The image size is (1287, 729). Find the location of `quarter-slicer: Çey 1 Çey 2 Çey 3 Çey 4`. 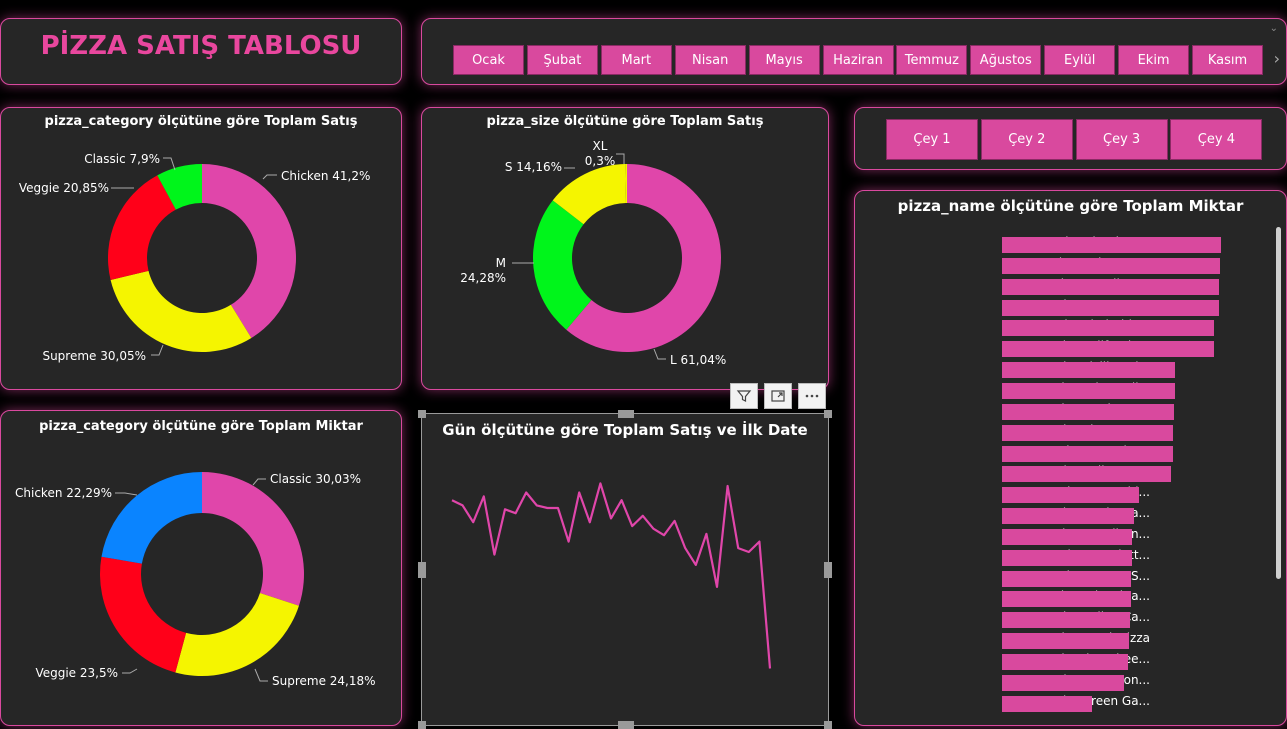

quarter-slicer: Çey 1 Çey 2 Çey 3 Çey 4 is located at coordinates (1070, 138).